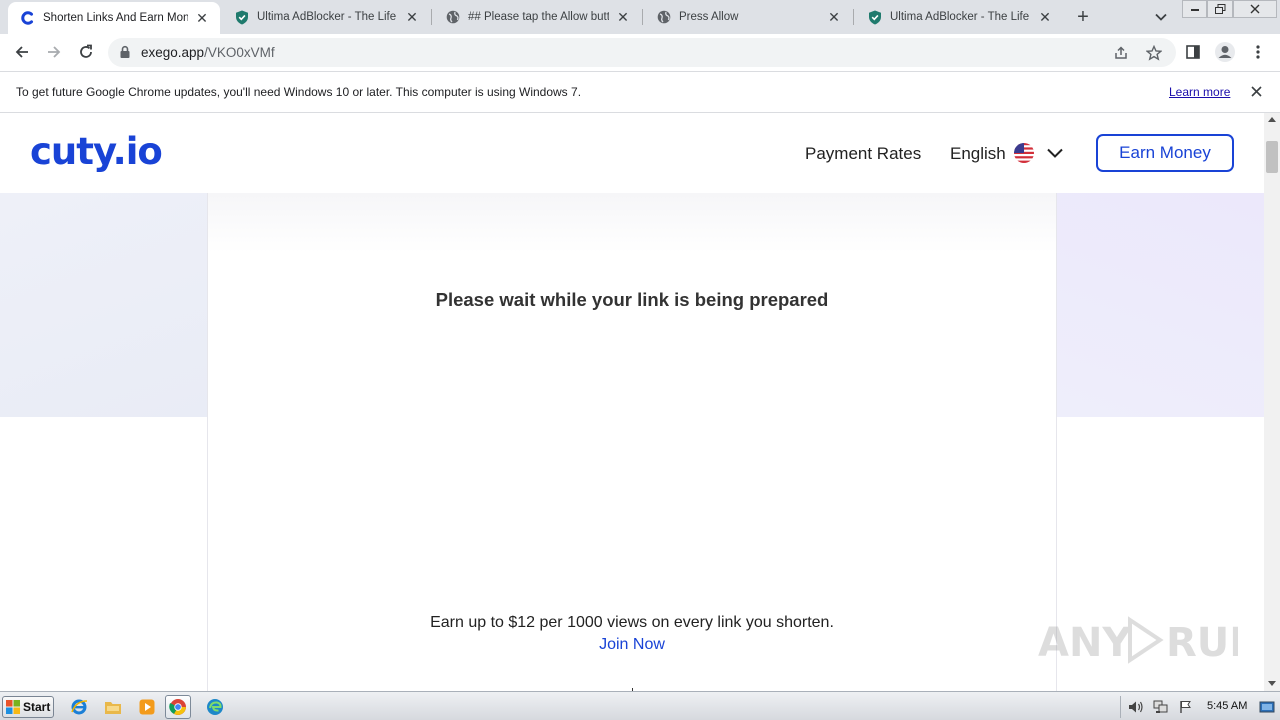  I want to click on scroll-down-arrow, so click(1272, 683).